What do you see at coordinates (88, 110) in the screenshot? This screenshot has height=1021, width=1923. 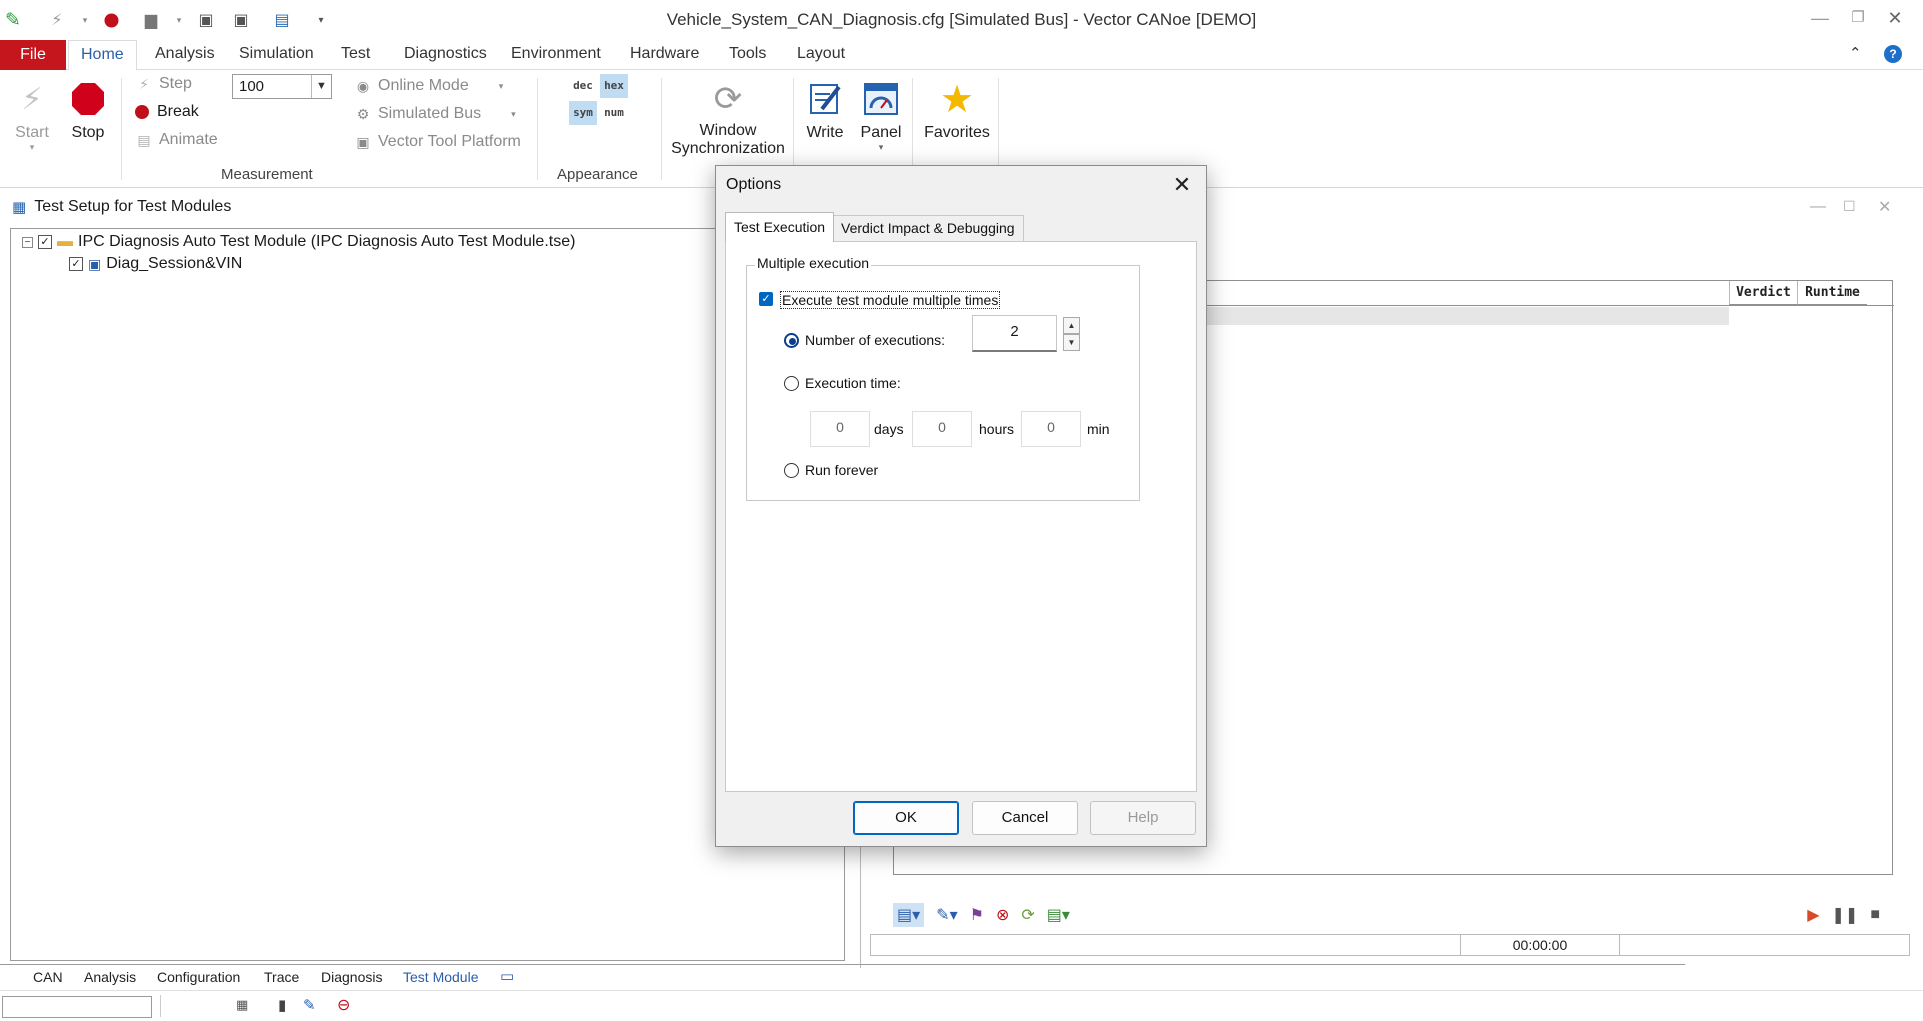 I see `stop-button: Stop` at bounding box center [88, 110].